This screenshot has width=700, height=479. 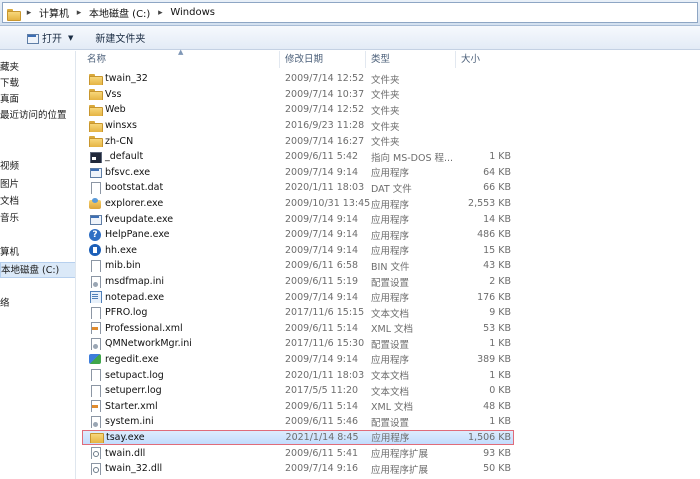 What do you see at coordinates (126, 79) in the screenshot?
I see `file-name: twain_32` at bounding box center [126, 79].